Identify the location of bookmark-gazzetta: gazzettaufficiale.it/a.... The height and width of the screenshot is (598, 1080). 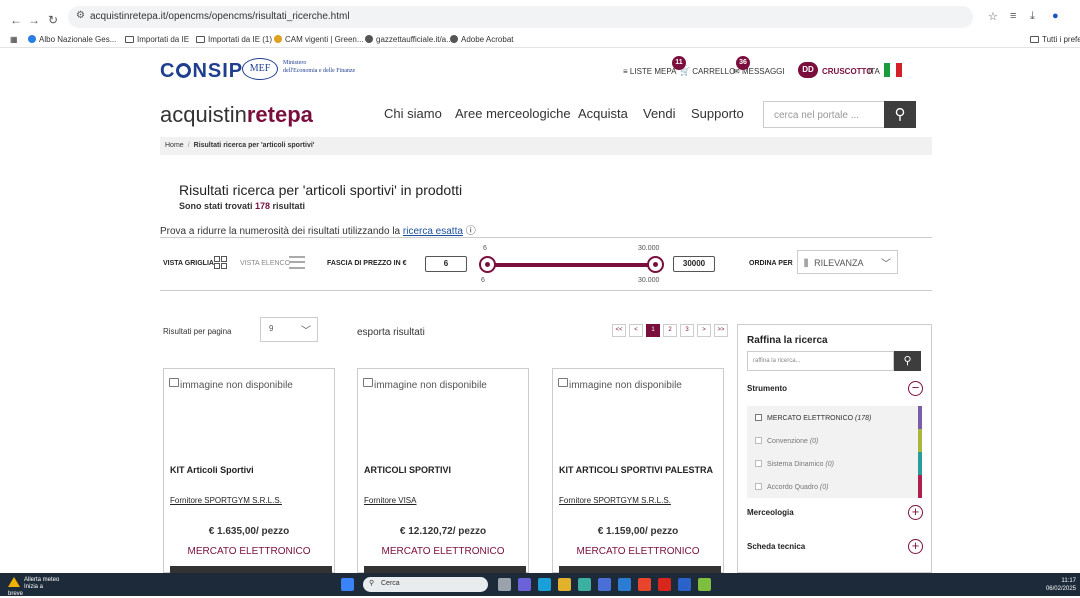
(409, 39).